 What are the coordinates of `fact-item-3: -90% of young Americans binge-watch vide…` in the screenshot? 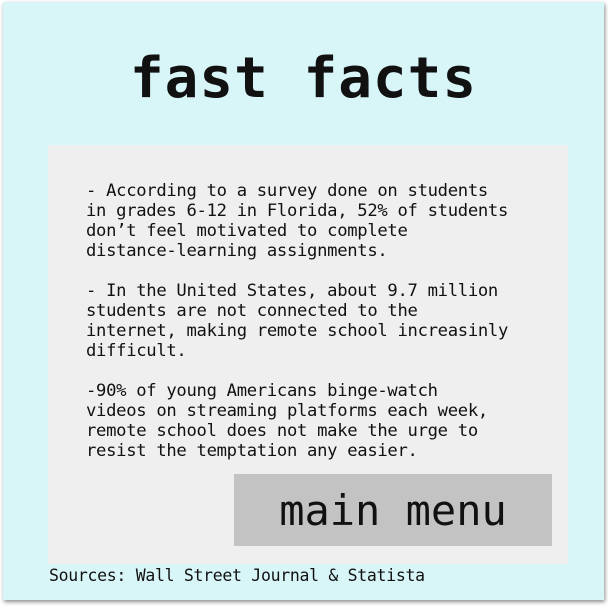 It's located at (287, 421).